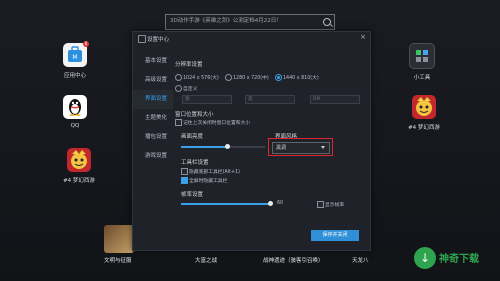 The height and width of the screenshot is (281, 500). I want to click on game-shortcut-menghuan-right: #4 梦幻西游, so click(424, 113).